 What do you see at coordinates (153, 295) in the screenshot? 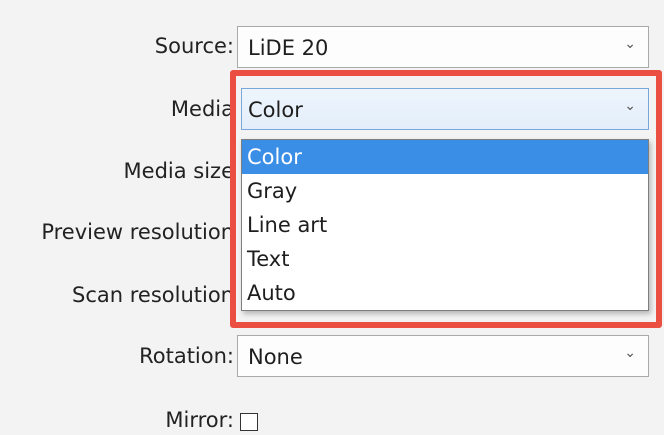
I see `scan-resolution-label: Scan resolution` at bounding box center [153, 295].